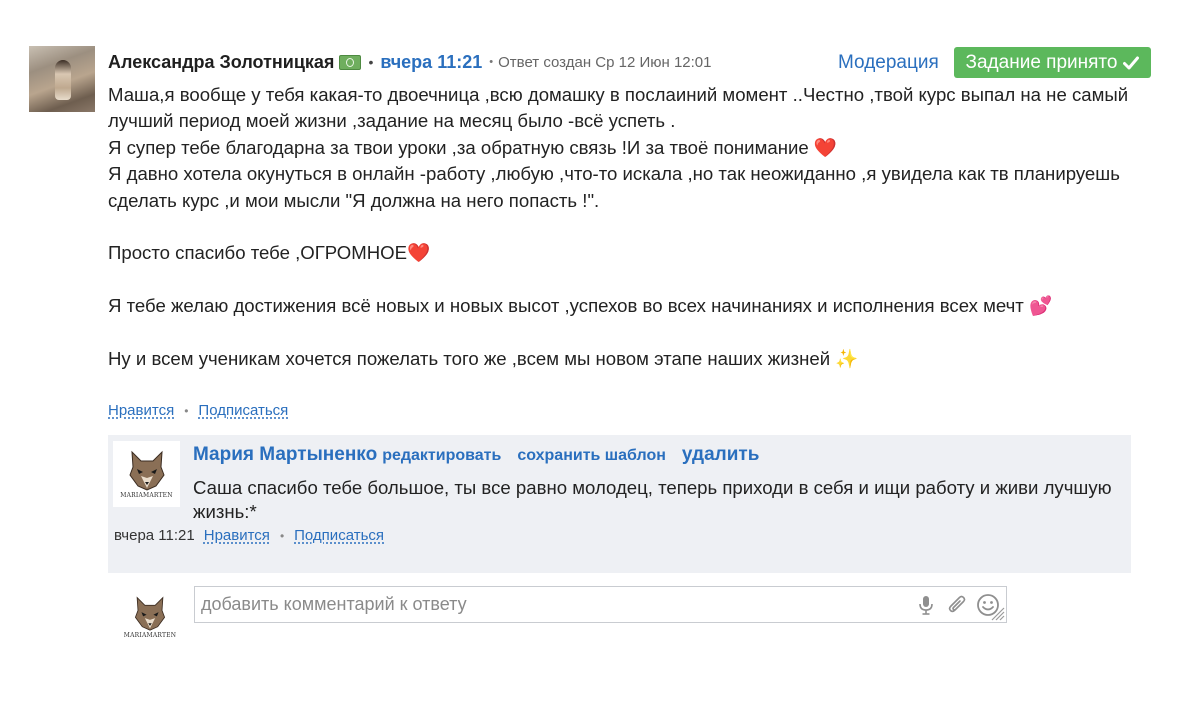 Image resolution: width=1200 pixels, height=705 pixels. I want to click on money-icon, so click(350, 62).